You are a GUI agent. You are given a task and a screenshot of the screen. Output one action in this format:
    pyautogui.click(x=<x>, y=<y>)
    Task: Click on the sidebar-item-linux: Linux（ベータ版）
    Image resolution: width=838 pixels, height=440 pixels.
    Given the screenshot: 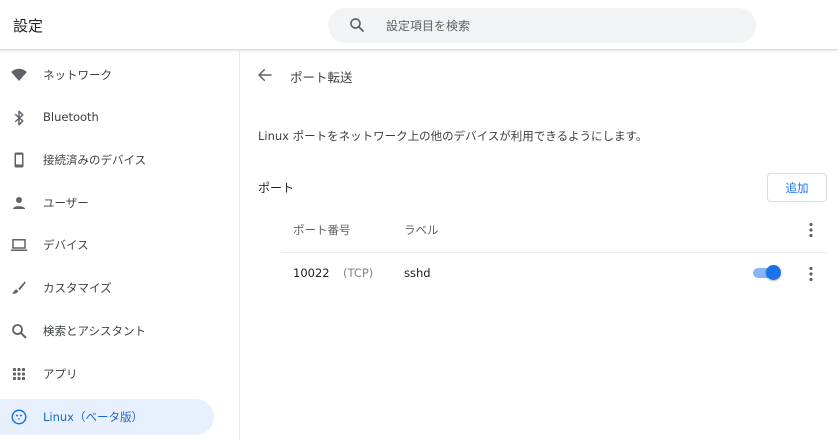 What is the action you would take?
    pyautogui.click(x=107, y=417)
    